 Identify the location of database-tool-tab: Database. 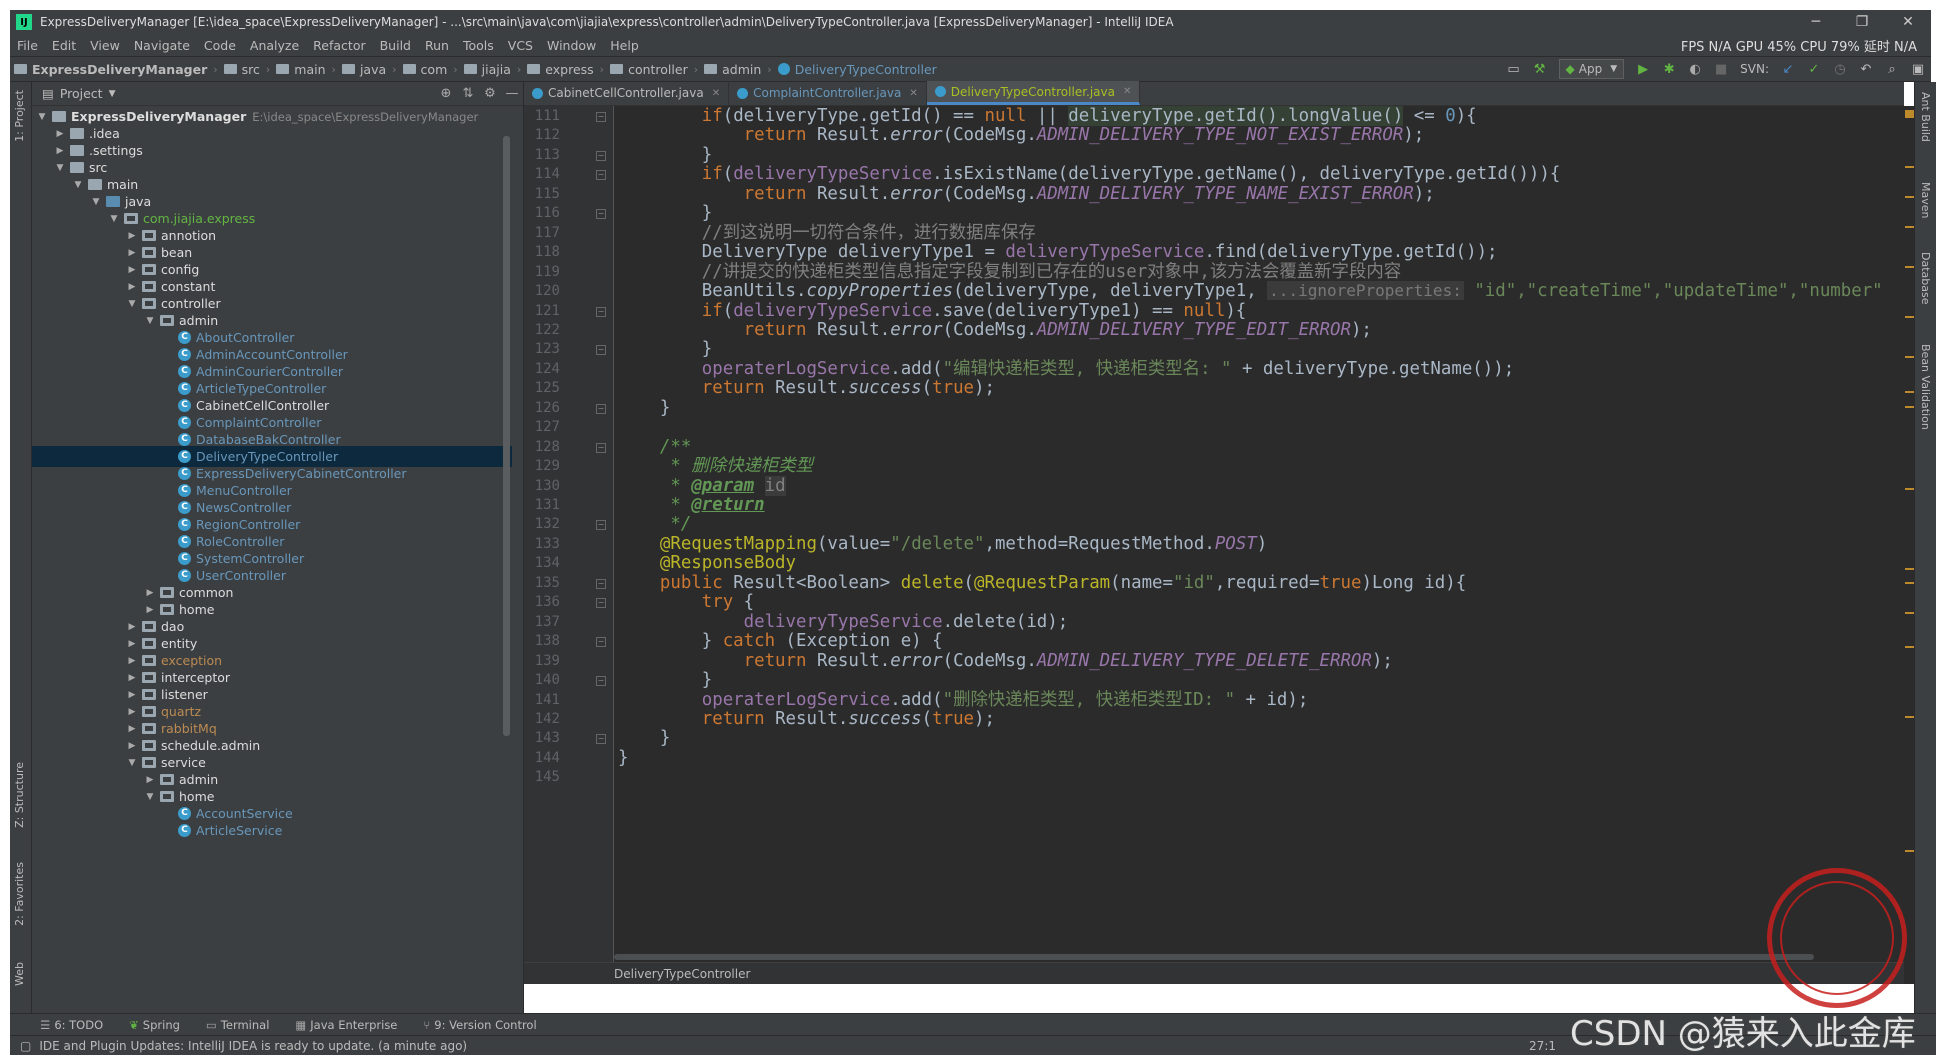
(1925, 278).